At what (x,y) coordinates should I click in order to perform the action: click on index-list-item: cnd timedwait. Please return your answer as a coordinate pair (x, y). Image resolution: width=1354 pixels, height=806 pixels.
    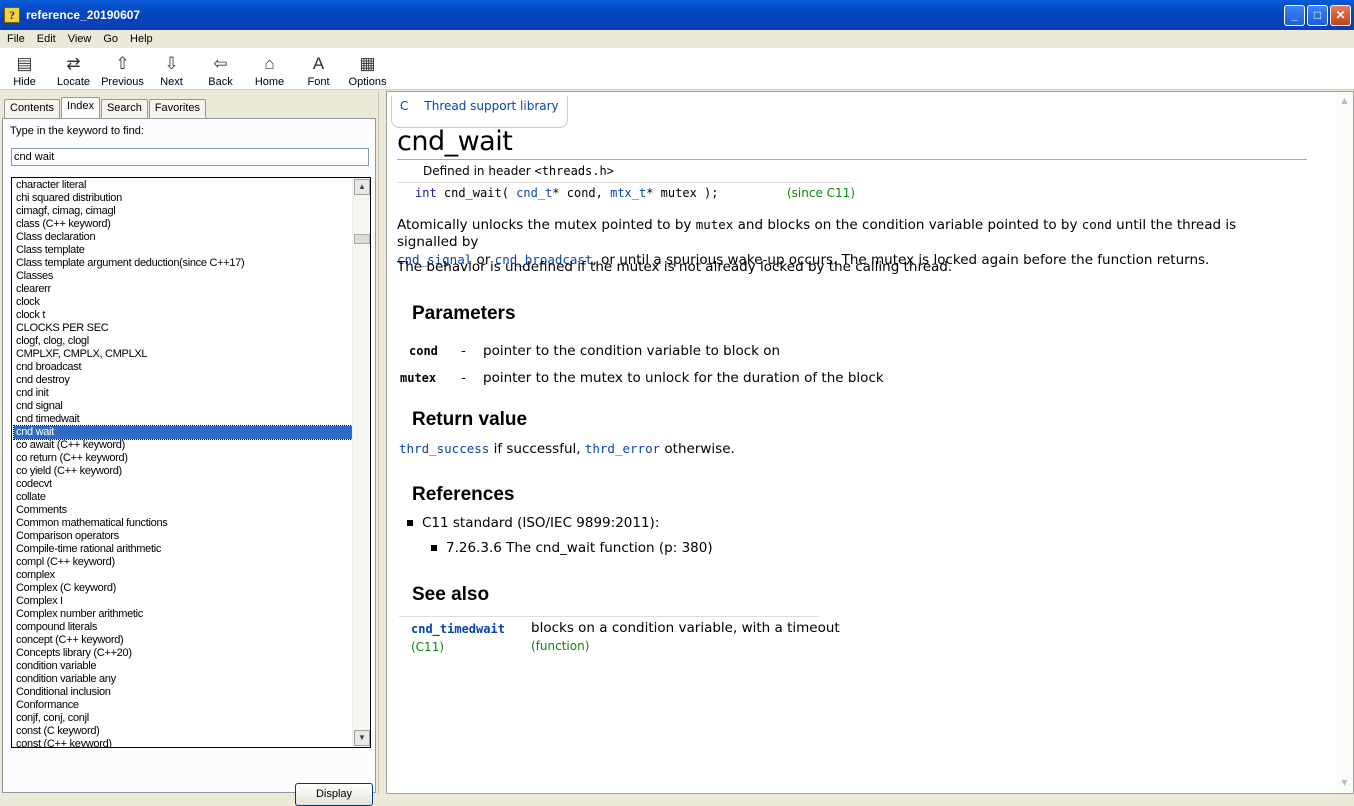
    Looking at the image, I should click on (183, 419).